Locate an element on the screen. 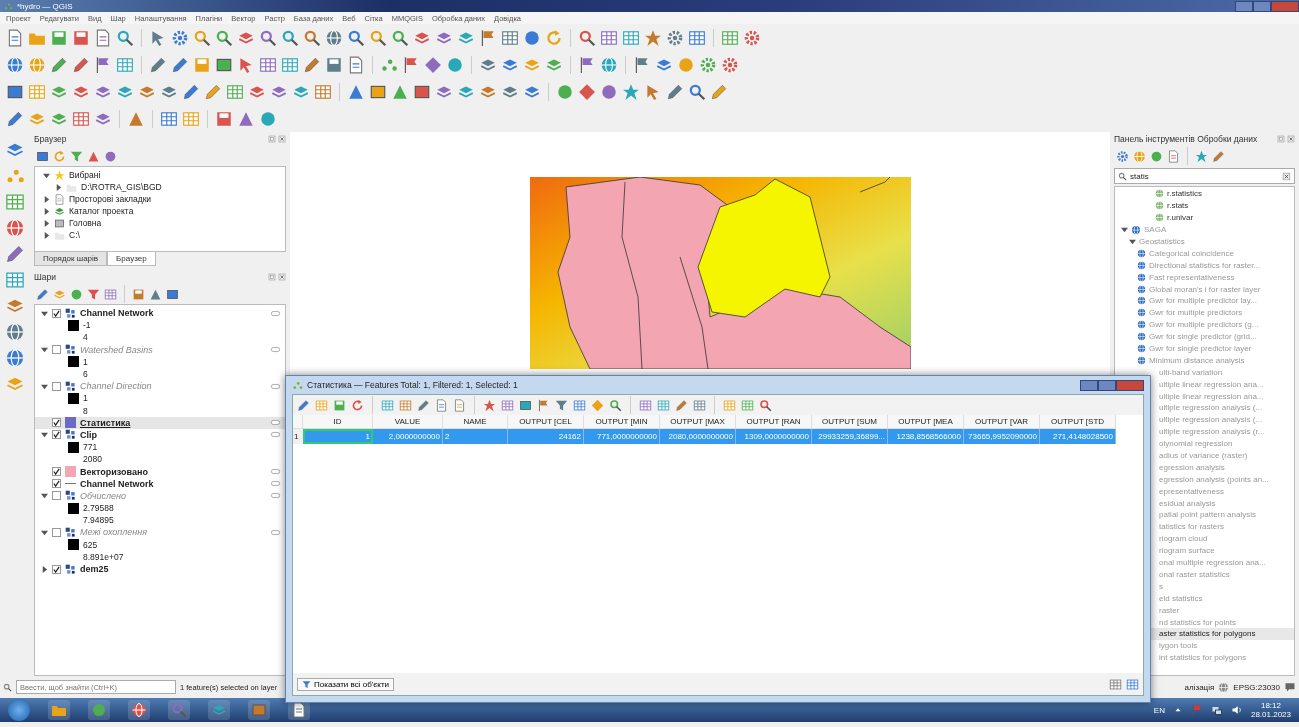  algorithm-item: r.statistics is located at coordinates (1185, 194).